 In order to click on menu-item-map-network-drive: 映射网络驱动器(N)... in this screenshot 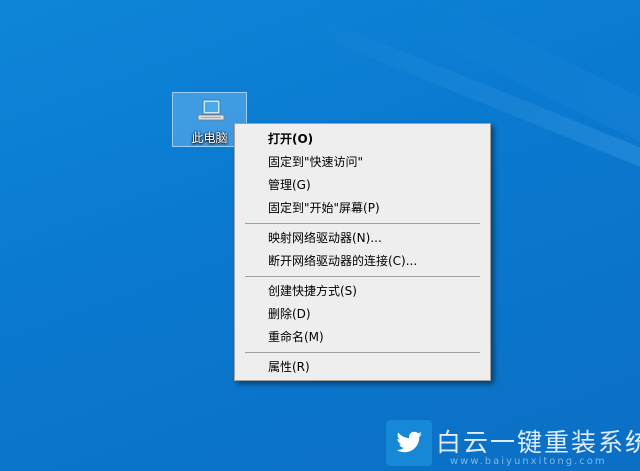, I will do `click(362, 238)`.